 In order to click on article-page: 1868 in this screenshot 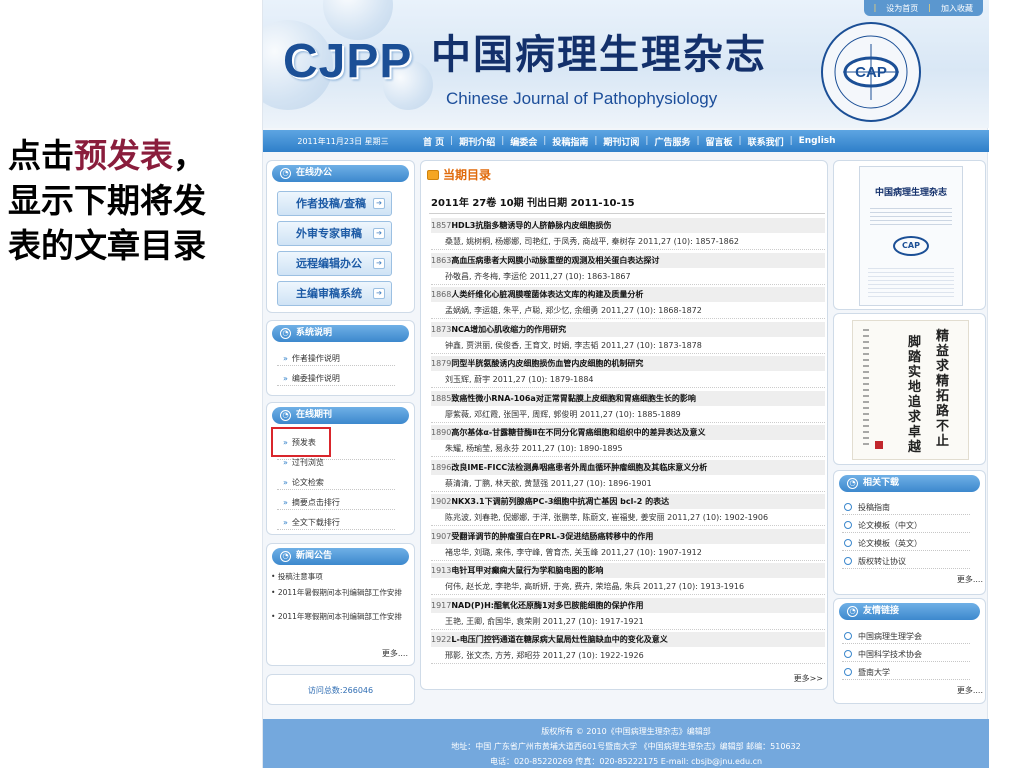, I will do `click(441, 294)`.